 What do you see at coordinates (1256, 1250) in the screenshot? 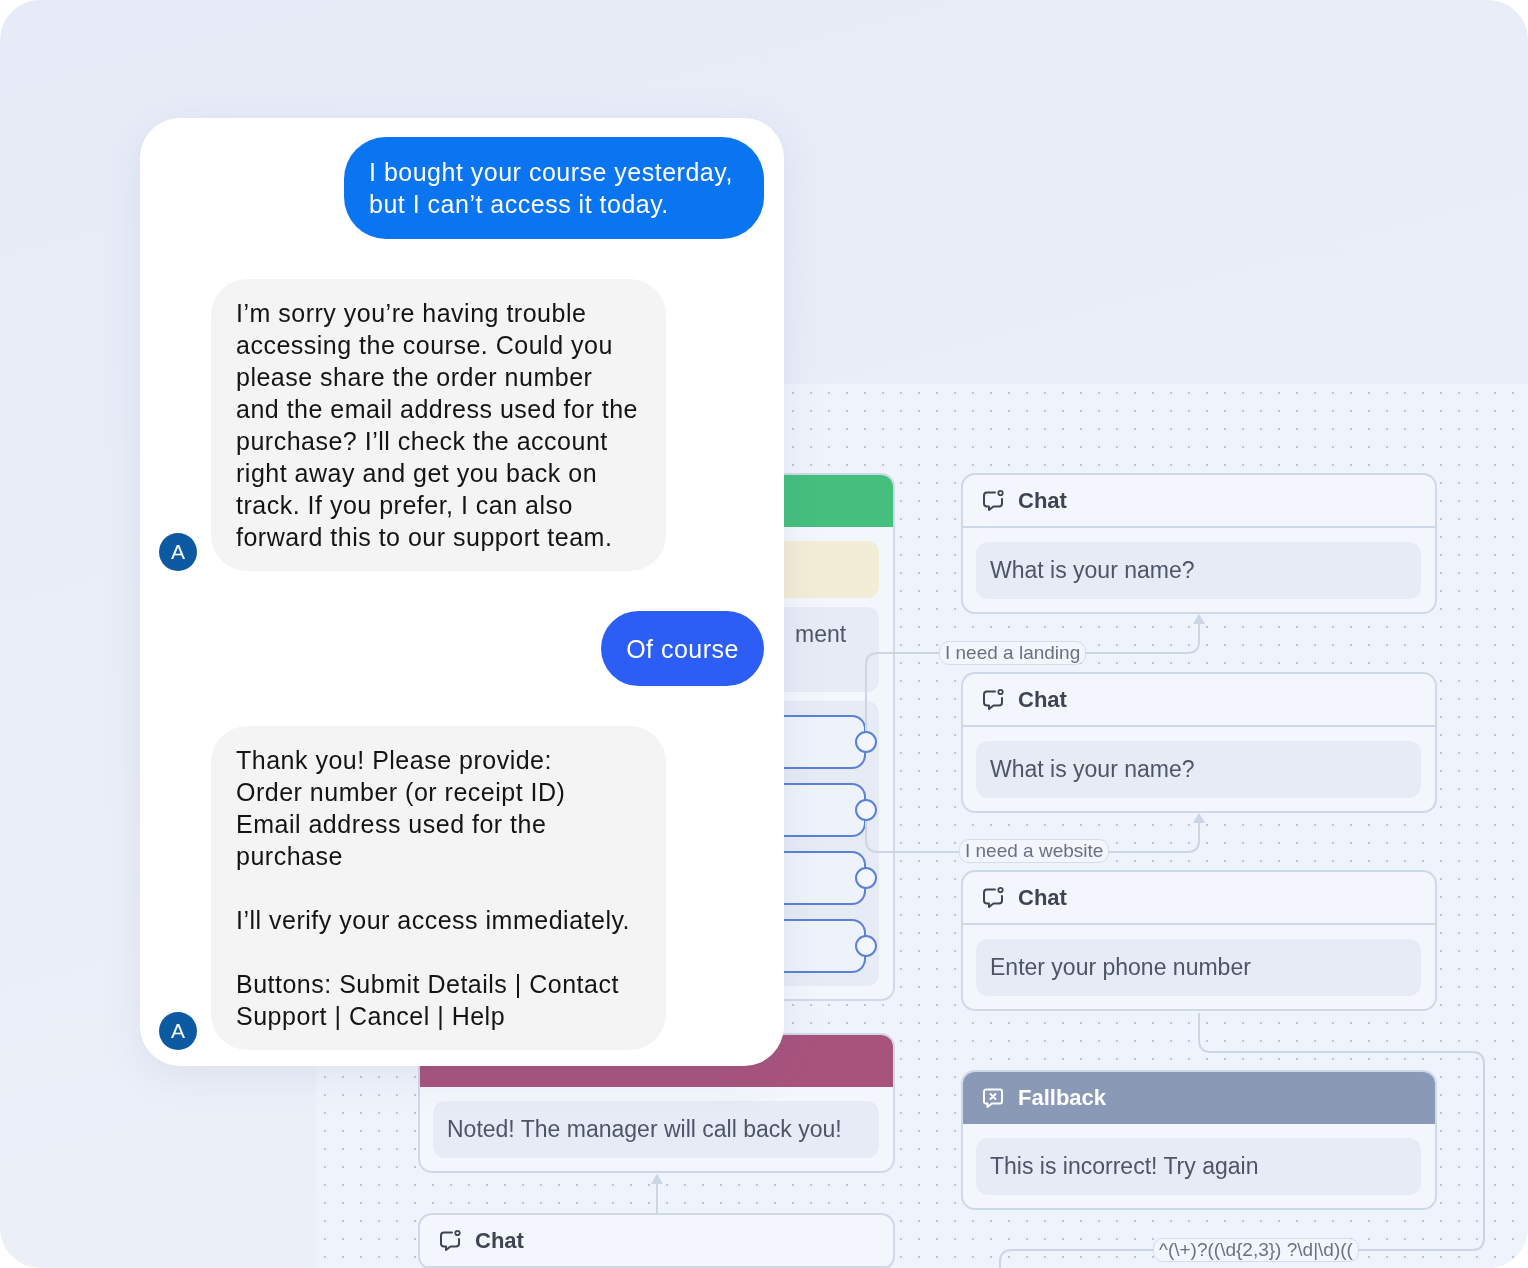
I see `condition-label: ^(\+)?((\d{2,3}) ?\d|\d)((` at bounding box center [1256, 1250].